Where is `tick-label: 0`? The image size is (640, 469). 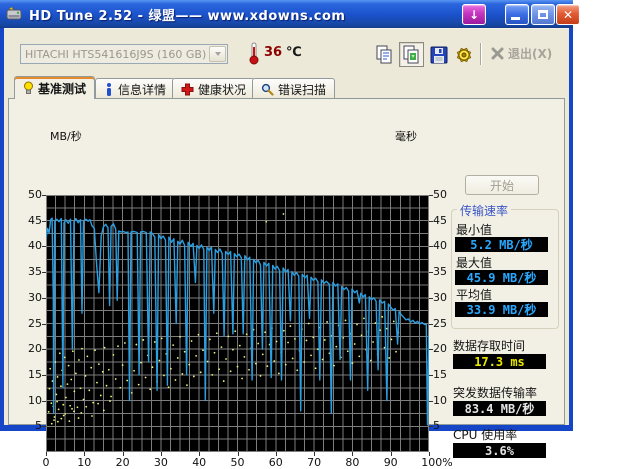
tick-label: 0 is located at coordinates (46, 462).